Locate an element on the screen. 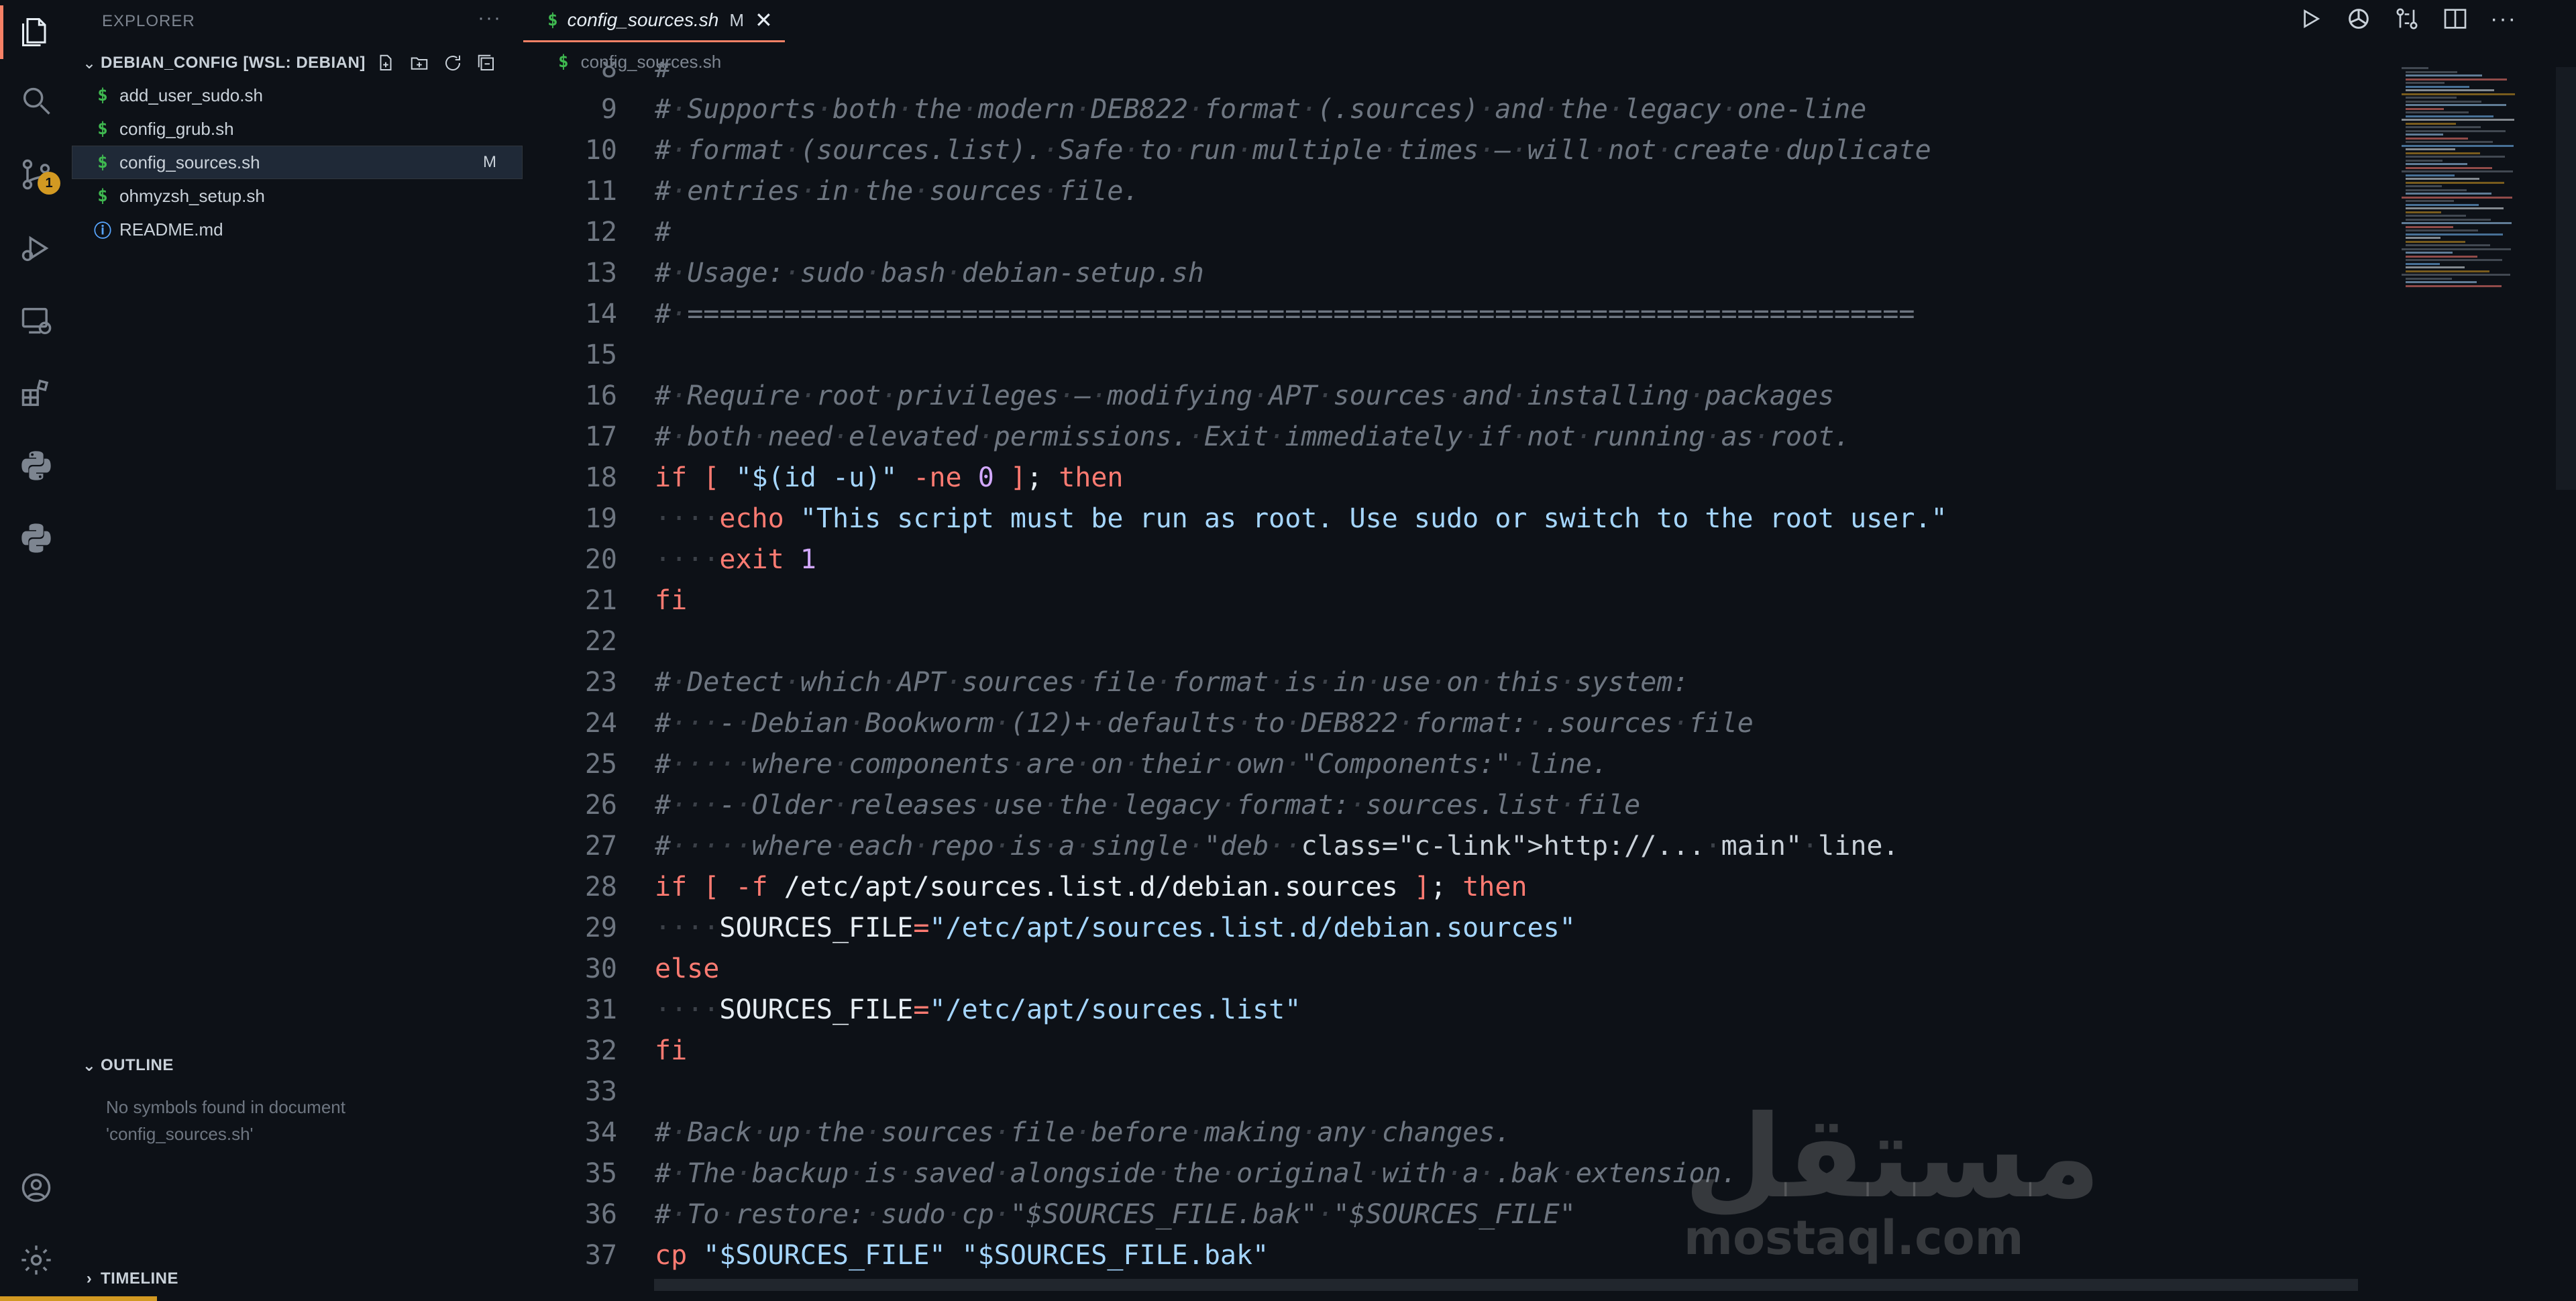 Image resolution: width=2576 pixels, height=1301 pixels. file-item-ohmyzsh-setup: $ ohmyzsh_setup.sh is located at coordinates (297, 196).